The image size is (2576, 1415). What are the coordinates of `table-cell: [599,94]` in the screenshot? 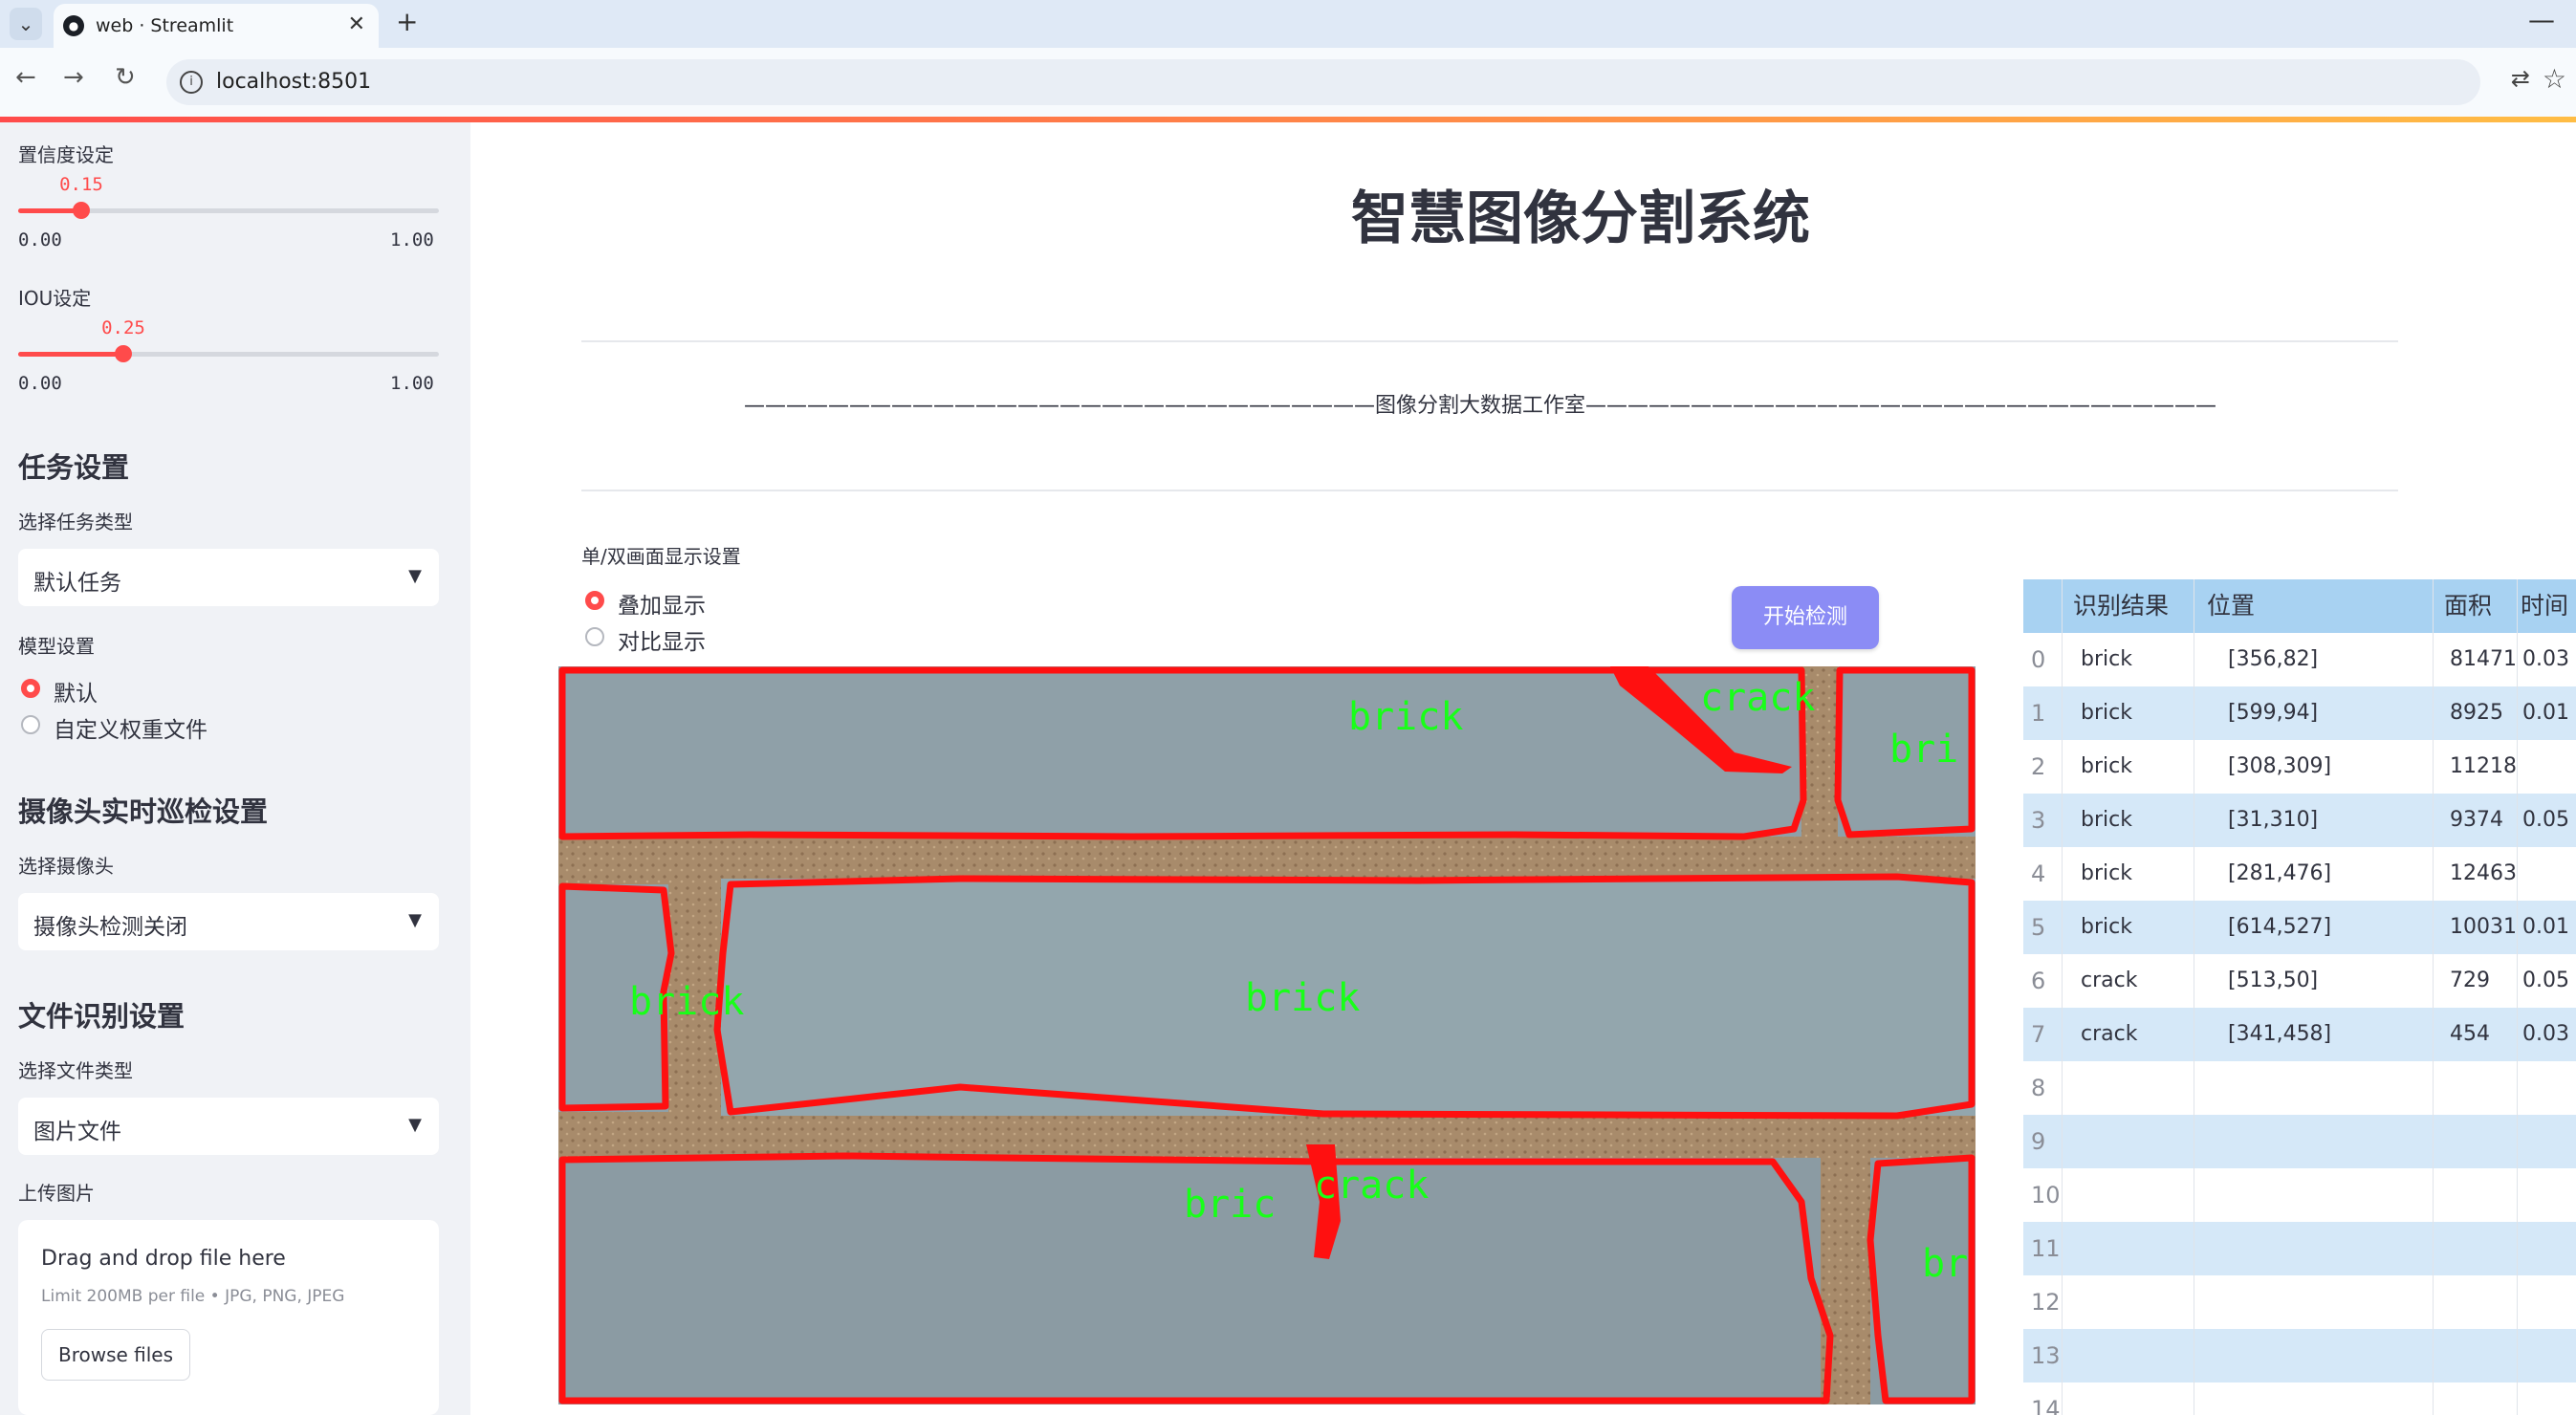 It's located at (2320, 713).